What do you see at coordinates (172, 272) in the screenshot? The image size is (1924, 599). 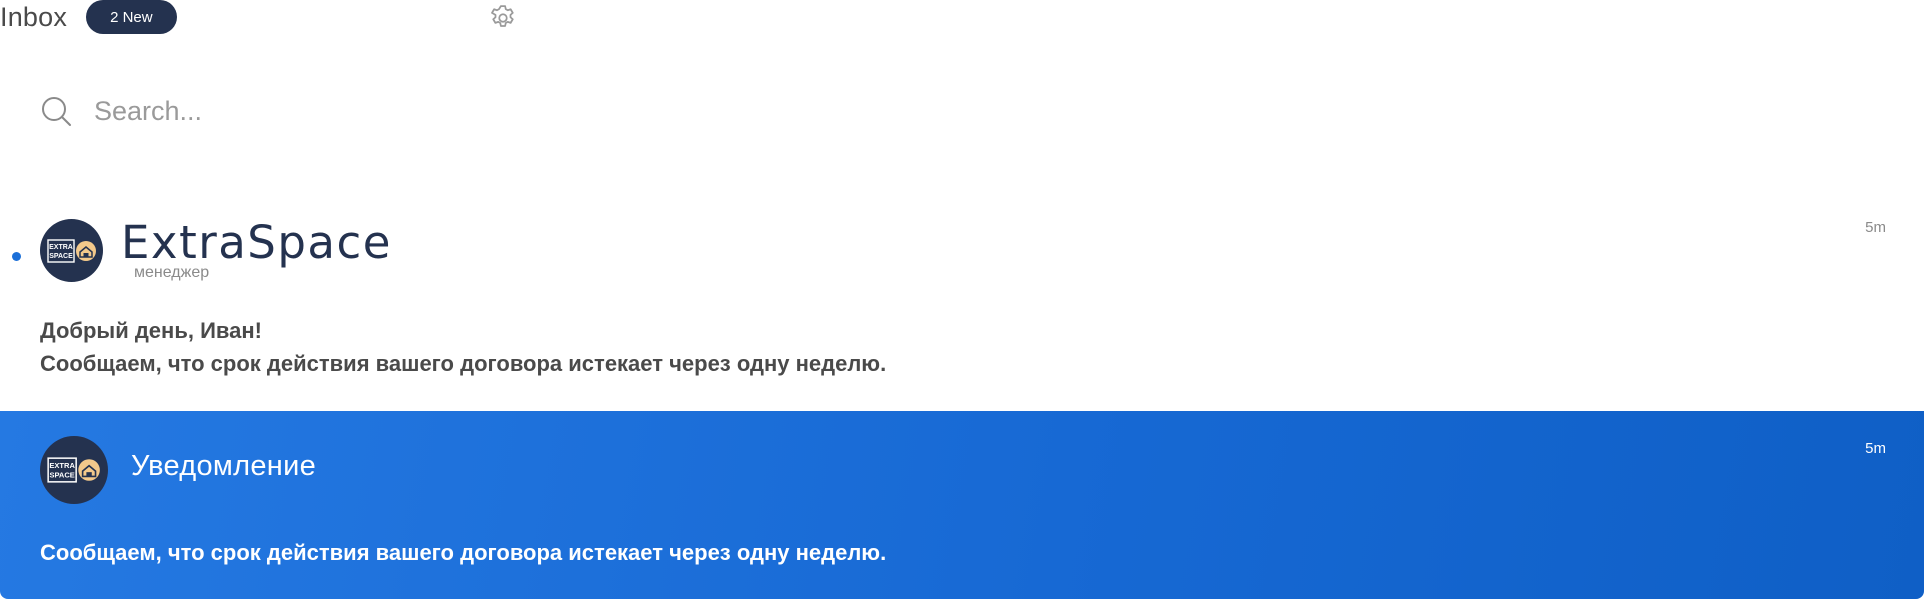 I see `sender-role: менеджер` at bounding box center [172, 272].